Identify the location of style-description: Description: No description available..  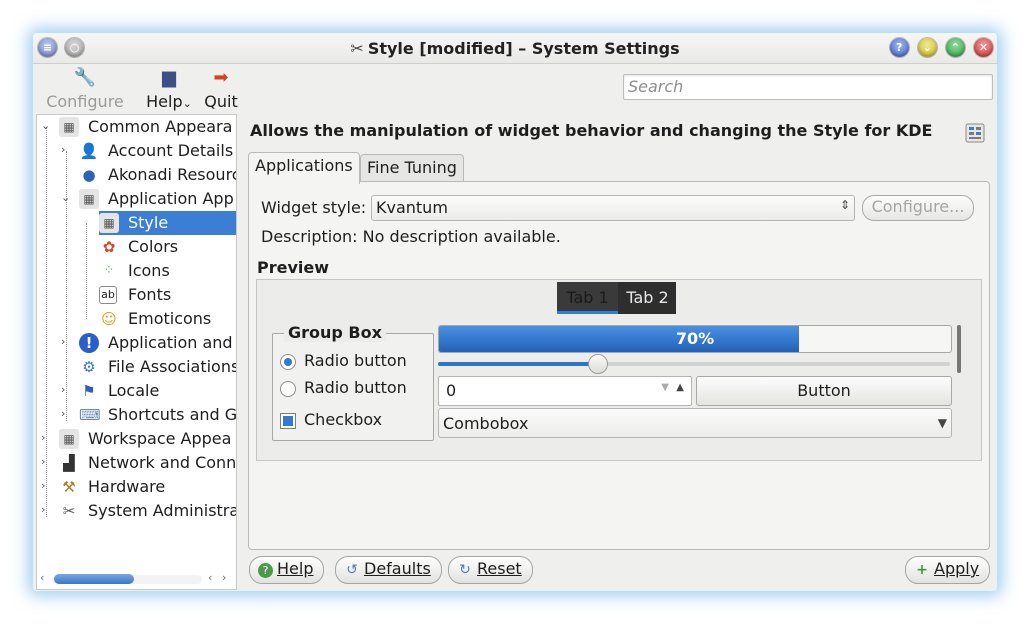
(411, 236).